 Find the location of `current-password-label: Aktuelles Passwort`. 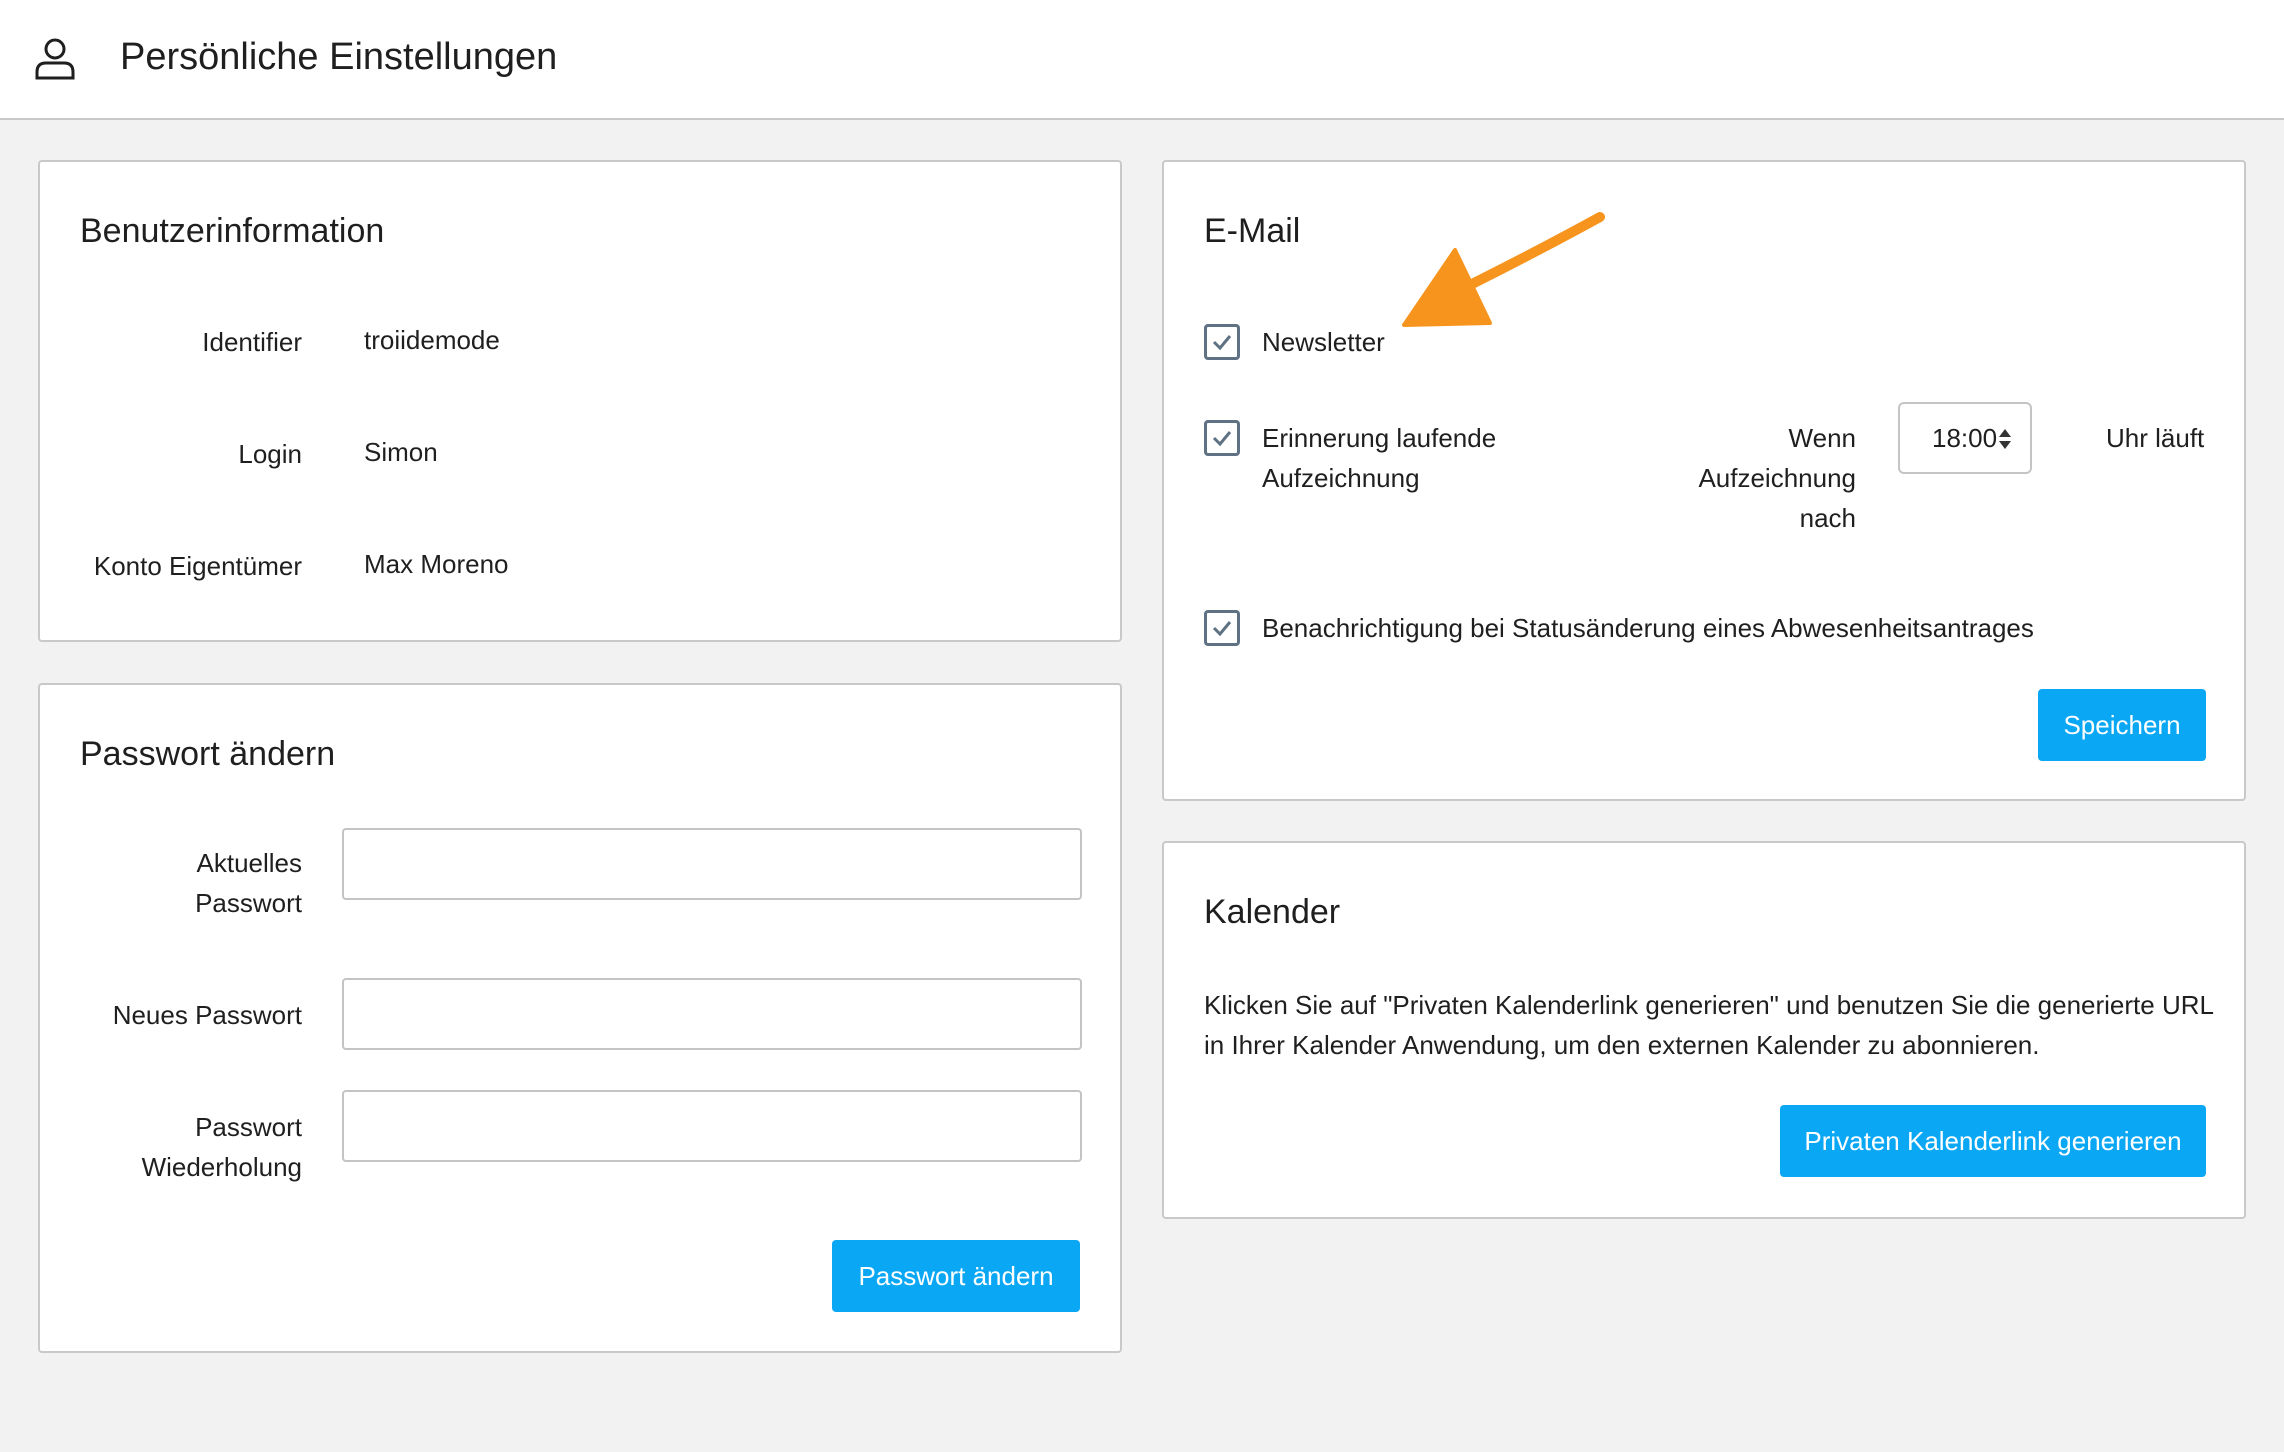

current-password-label: Aktuelles Passwort is located at coordinates (171, 883).